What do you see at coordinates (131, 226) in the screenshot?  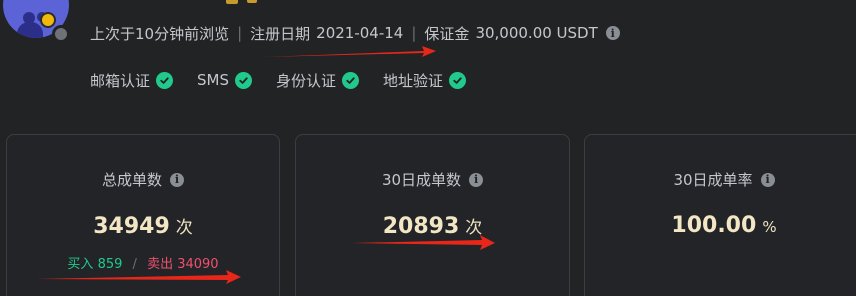 I see `stat-value-number: 34949` at bounding box center [131, 226].